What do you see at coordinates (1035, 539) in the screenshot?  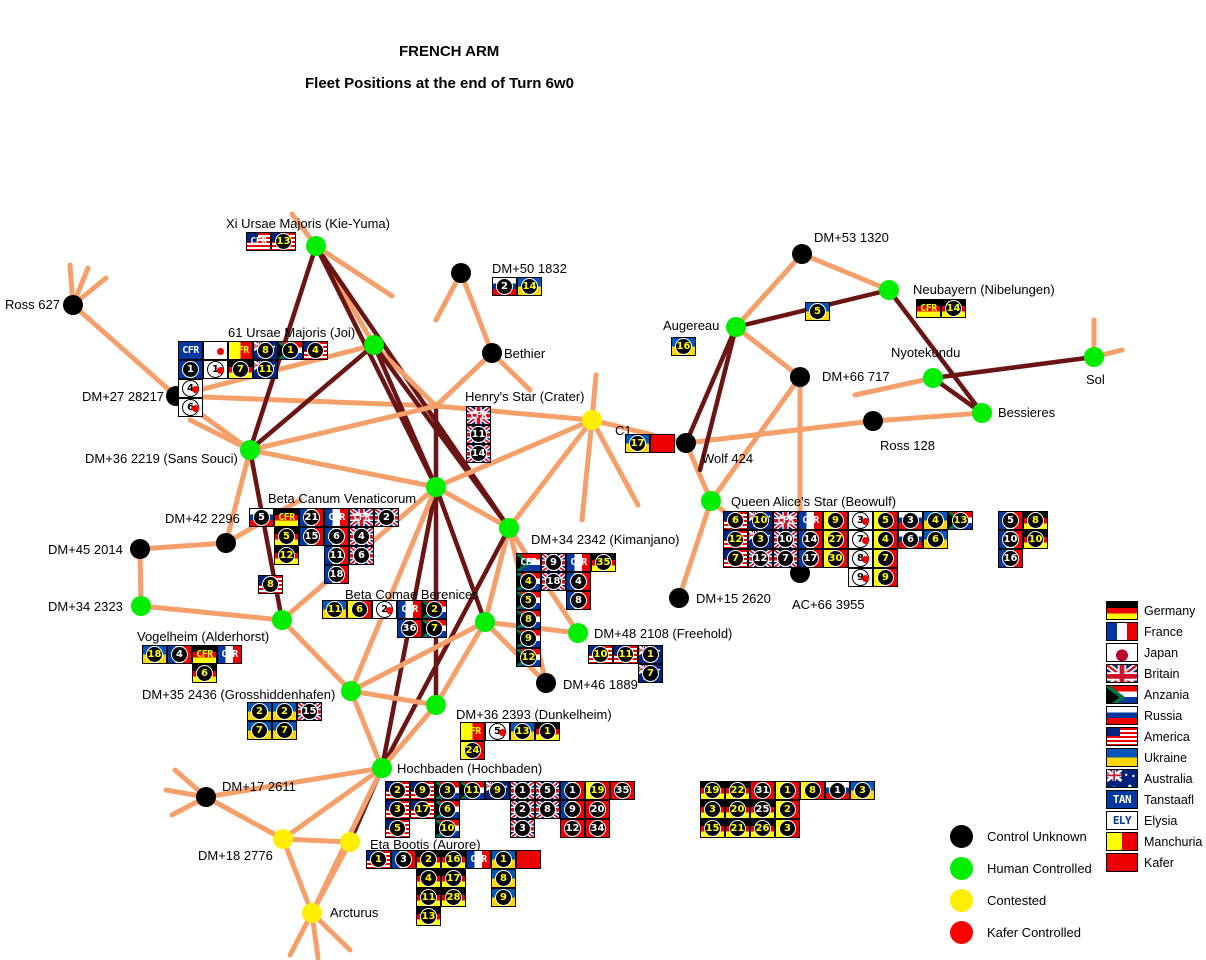 I see `fleet-counter: 10` at bounding box center [1035, 539].